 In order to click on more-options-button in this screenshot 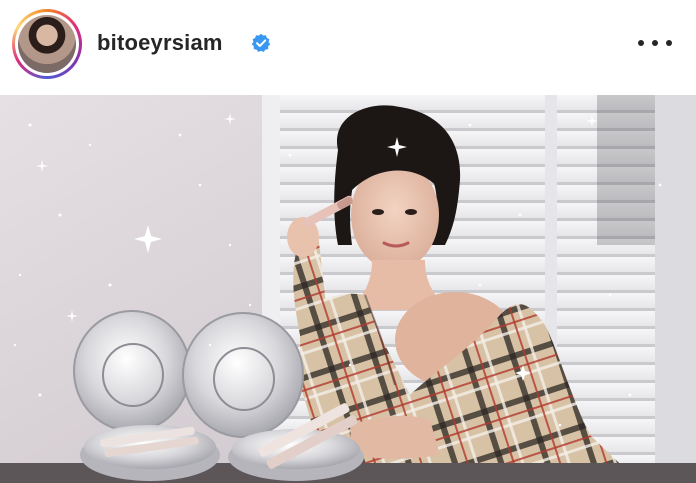, I will do `click(655, 43)`.